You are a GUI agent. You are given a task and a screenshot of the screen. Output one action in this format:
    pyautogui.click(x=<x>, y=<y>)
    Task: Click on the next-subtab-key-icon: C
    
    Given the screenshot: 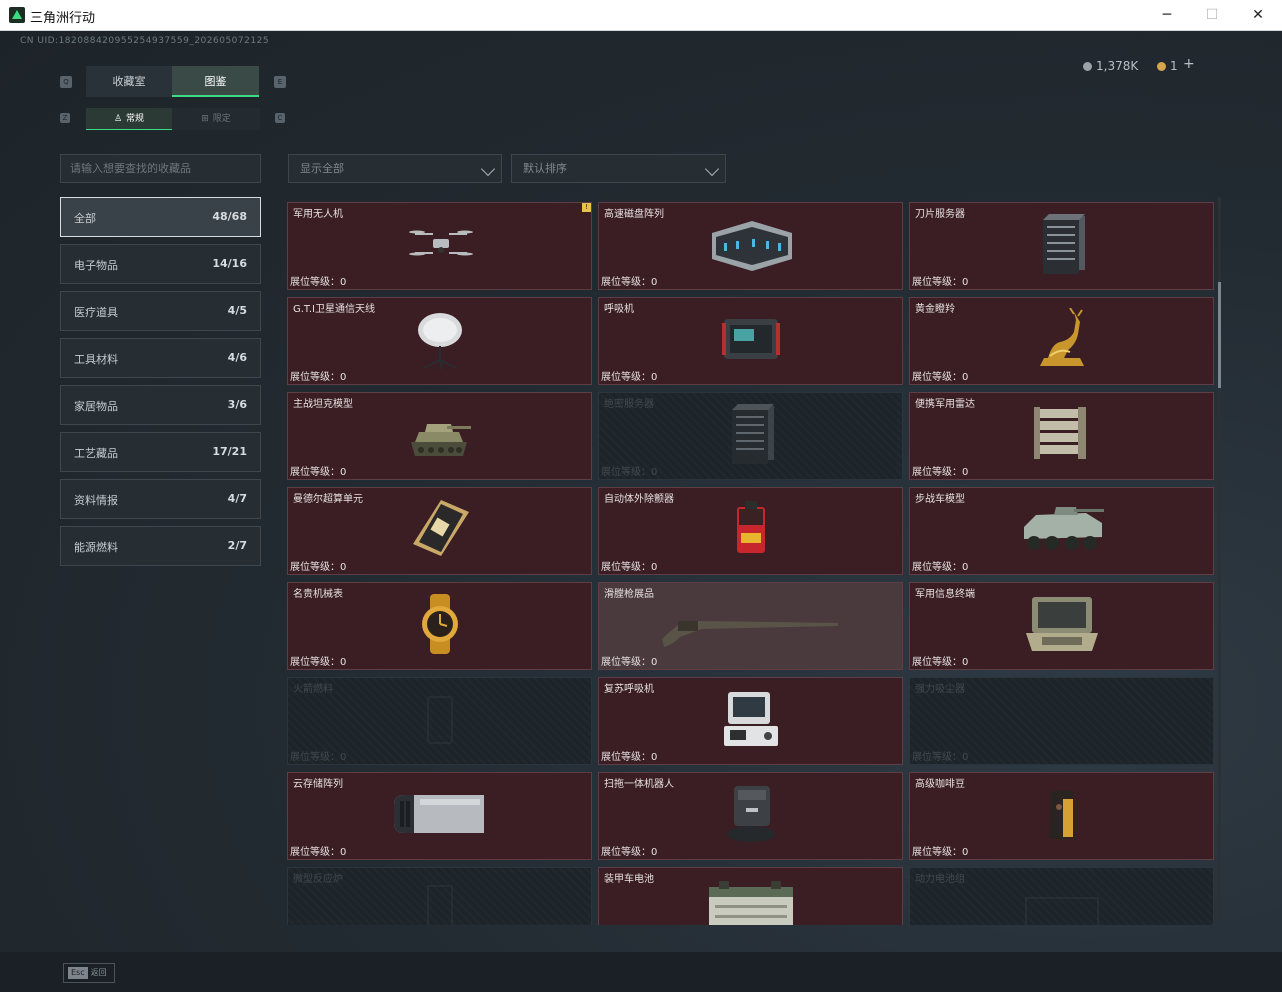 What is the action you would take?
    pyautogui.click(x=280, y=118)
    